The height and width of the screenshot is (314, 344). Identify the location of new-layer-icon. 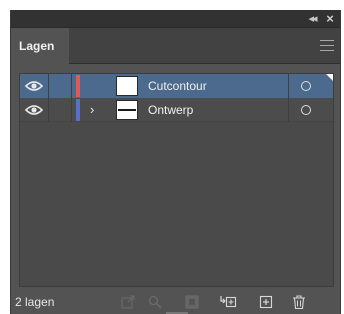
(266, 302).